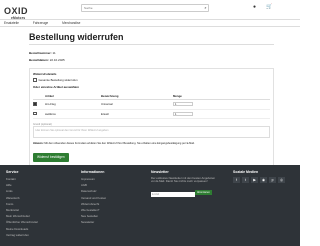  Describe the element at coordinates (51, 157) in the screenshot. I see `submit-cancel-button: Widerruf bestätigen` at that location.